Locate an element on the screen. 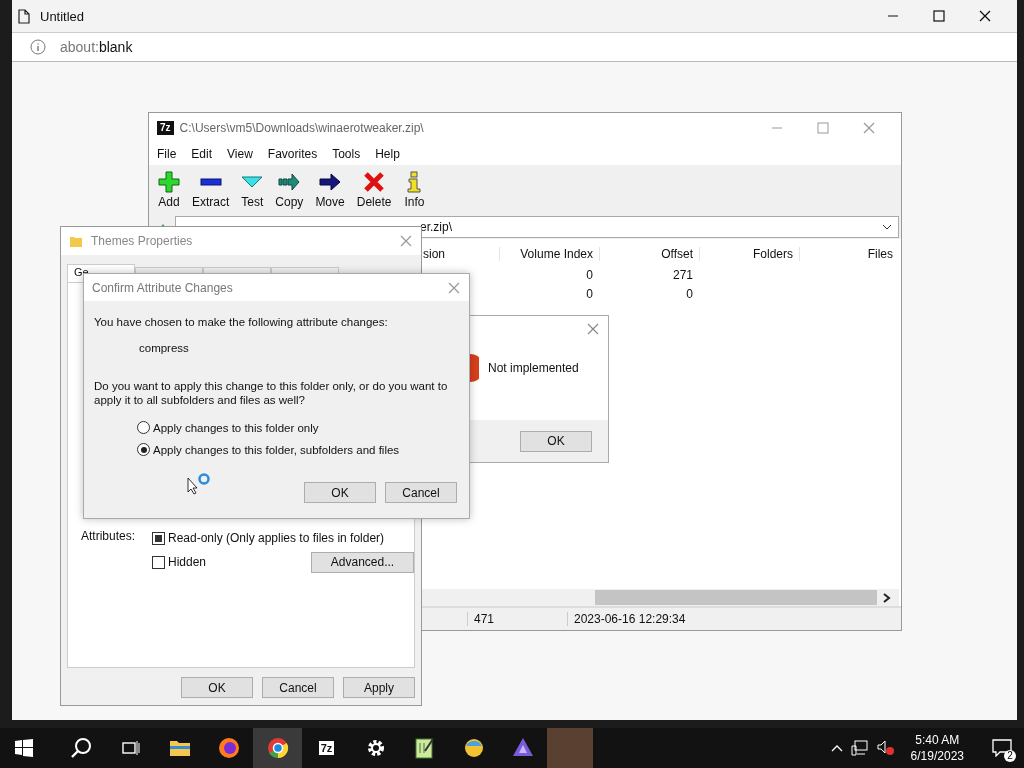  column-header: Volume Index is located at coordinates (556, 254).